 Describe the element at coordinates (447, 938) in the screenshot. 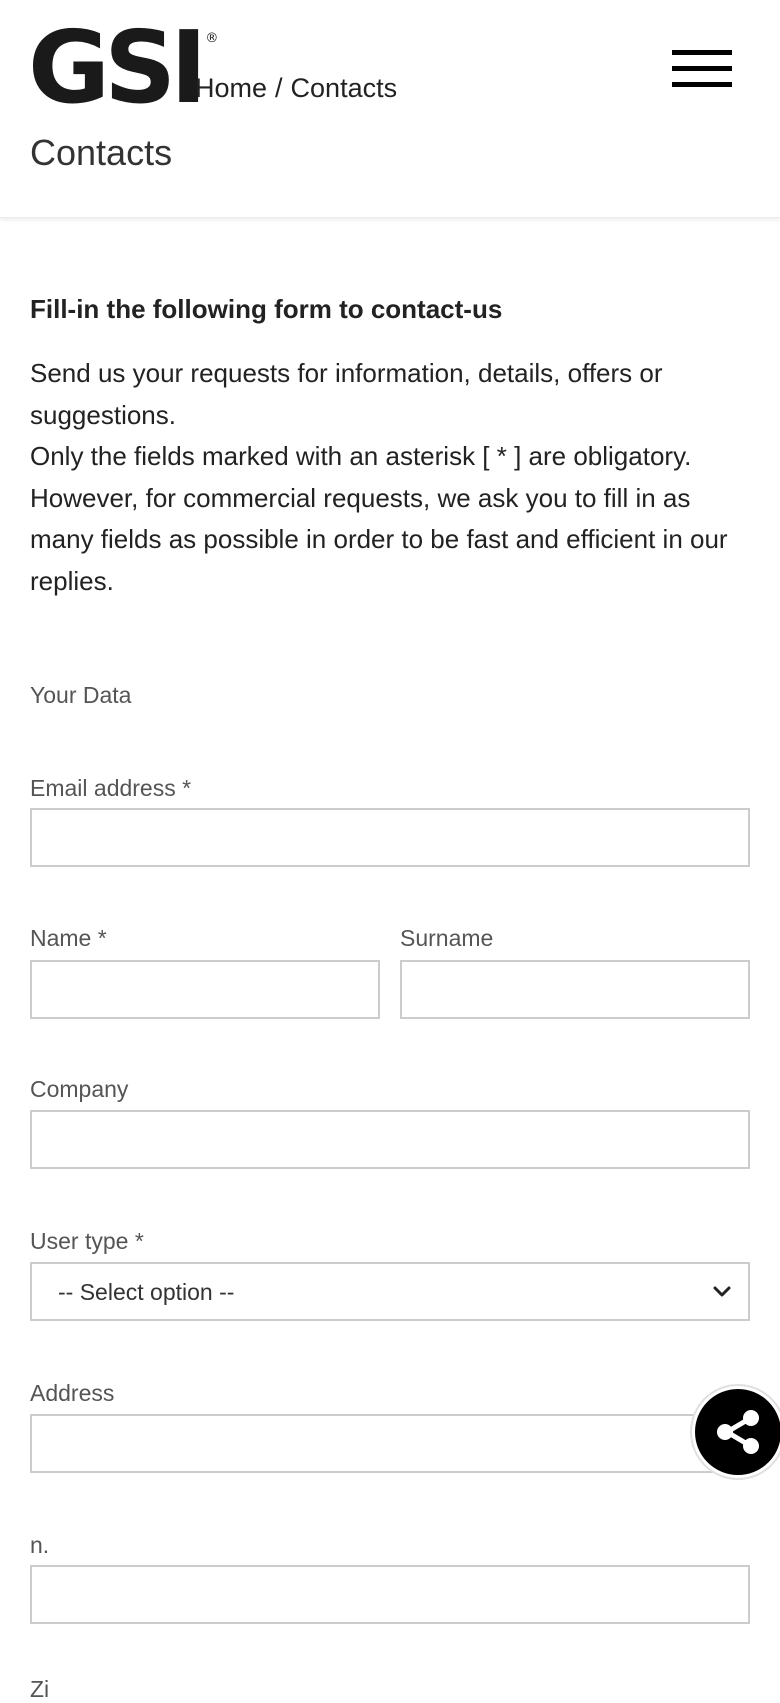

I see `surname-label: Surname` at that location.